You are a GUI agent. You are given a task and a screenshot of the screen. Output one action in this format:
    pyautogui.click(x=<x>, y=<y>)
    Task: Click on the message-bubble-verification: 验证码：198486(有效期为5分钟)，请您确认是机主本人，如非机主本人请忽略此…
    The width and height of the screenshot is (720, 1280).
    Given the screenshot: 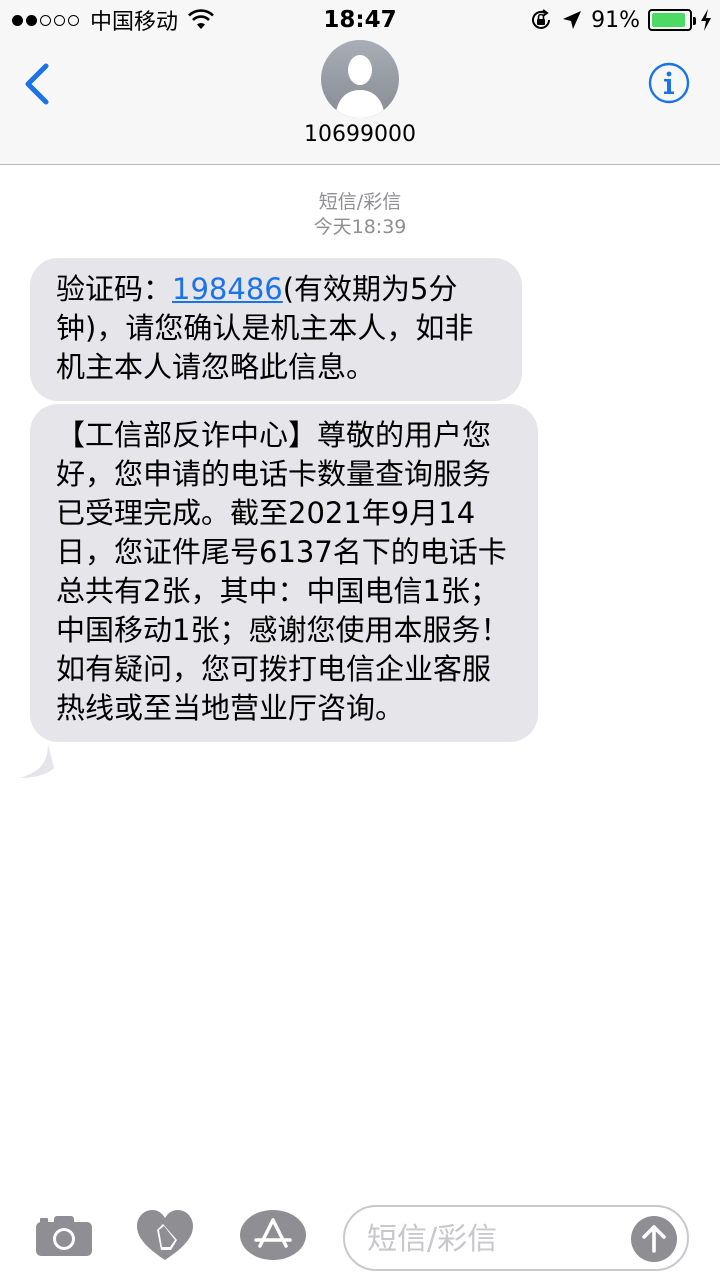 What is the action you would take?
    pyautogui.click(x=276, y=329)
    